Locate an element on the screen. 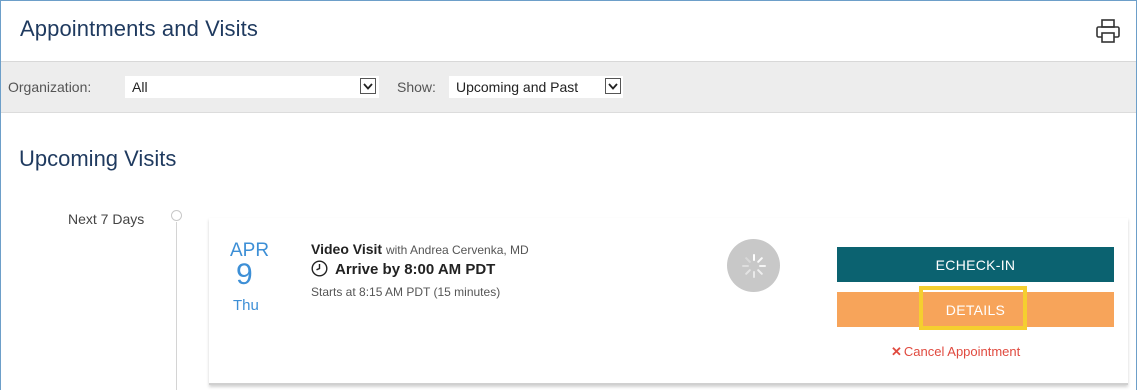 This screenshot has width=1137, height=390. cancel-appointment-link: ✕ Cancel Appointment is located at coordinates (955, 352).